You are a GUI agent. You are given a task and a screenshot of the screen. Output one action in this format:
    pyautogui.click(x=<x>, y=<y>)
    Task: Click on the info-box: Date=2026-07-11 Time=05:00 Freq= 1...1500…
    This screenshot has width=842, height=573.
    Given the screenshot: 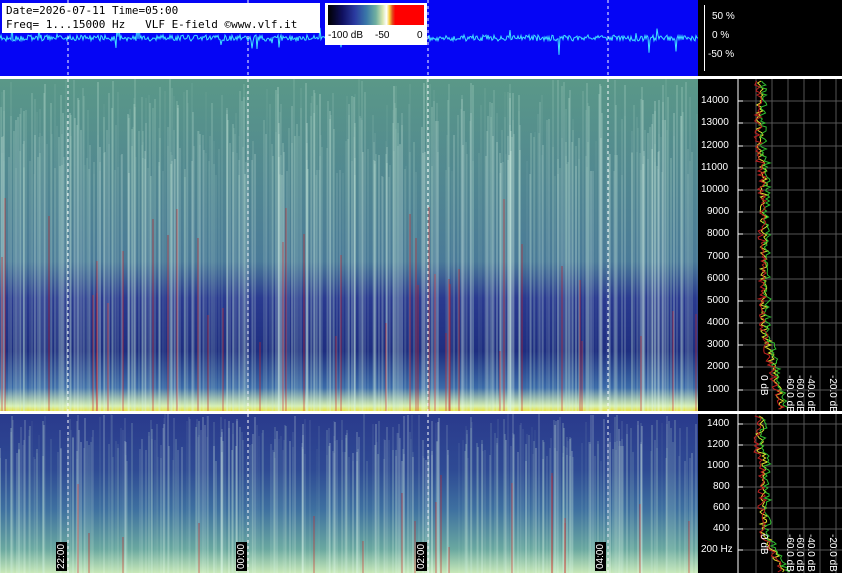 What is the action you would take?
    pyautogui.click(x=161, y=18)
    